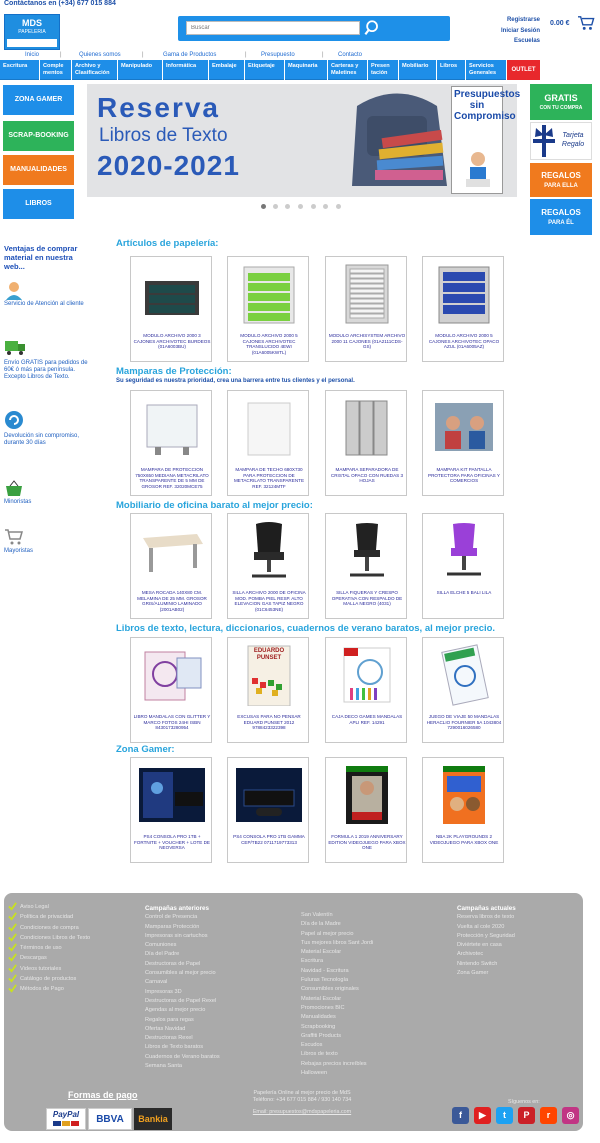  I want to click on footer-link: Métodos de Pago, so click(63, 989).